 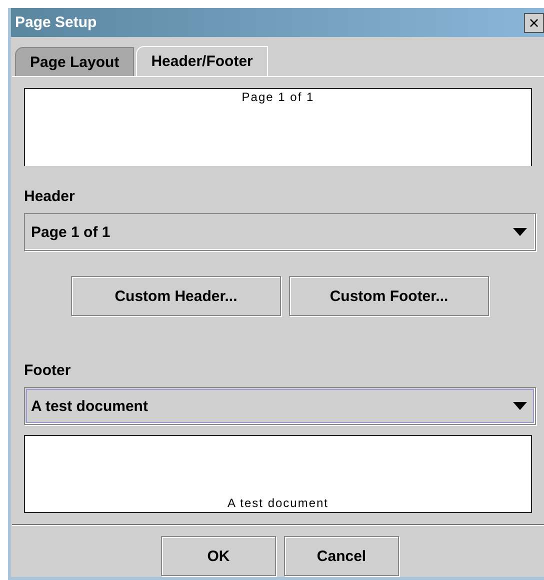 What do you see at coordinates (48, 370) in the screenshot?
I see `field-label: Footer` at bounding box center [48, 370].